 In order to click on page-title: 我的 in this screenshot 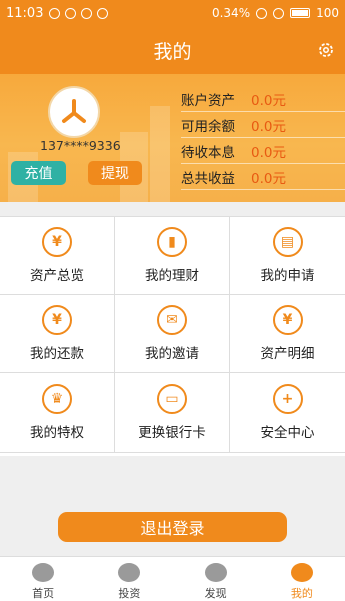, I will do `click(172, 51)`.